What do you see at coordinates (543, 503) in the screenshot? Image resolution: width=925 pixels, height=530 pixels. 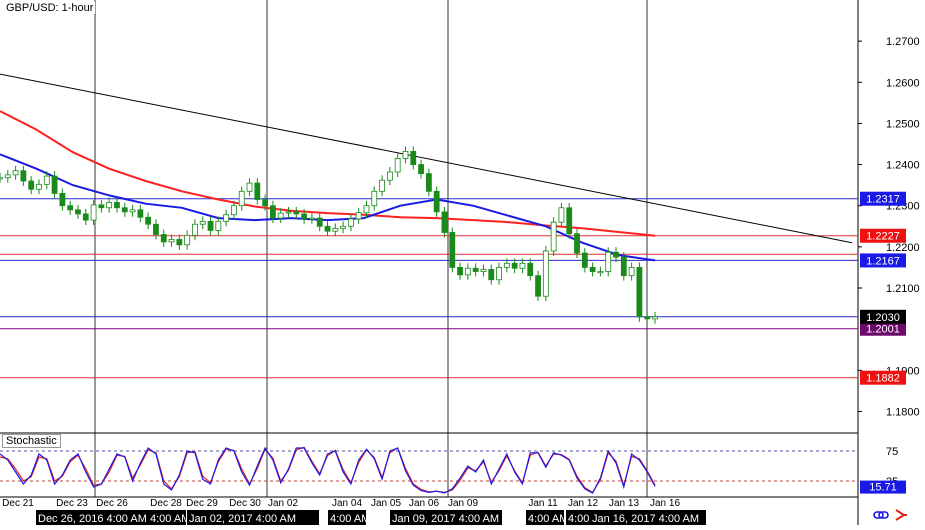 I see `x-tick-label: Jan 11` at bounding box center [543, 503].